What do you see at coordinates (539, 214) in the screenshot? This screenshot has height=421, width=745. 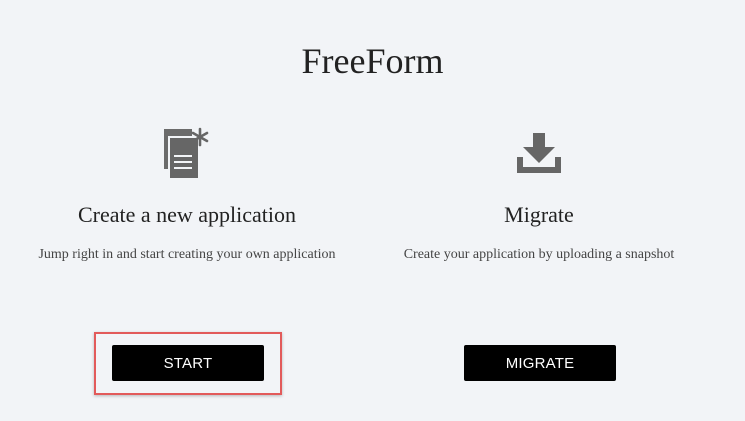 I see `migrate-card-title: Migrate` at bounding box center [539, 214].